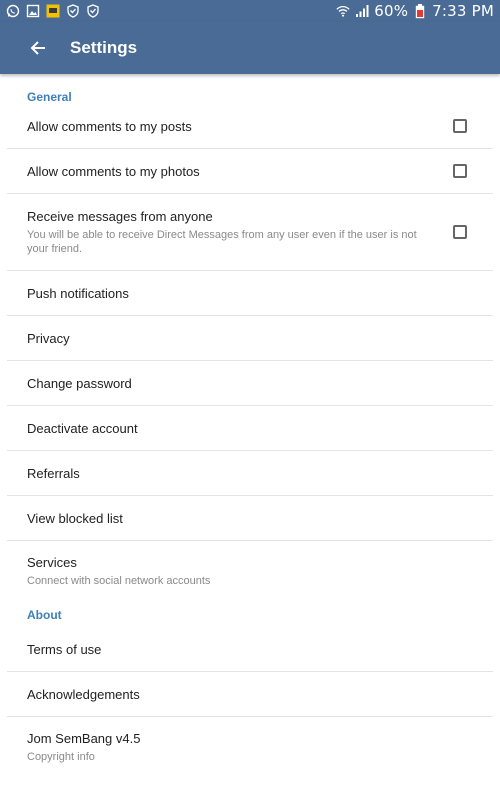 The image size is (500, 800). I want to click on setting-label: Jom SemBang v4.5, so click(84, 738).